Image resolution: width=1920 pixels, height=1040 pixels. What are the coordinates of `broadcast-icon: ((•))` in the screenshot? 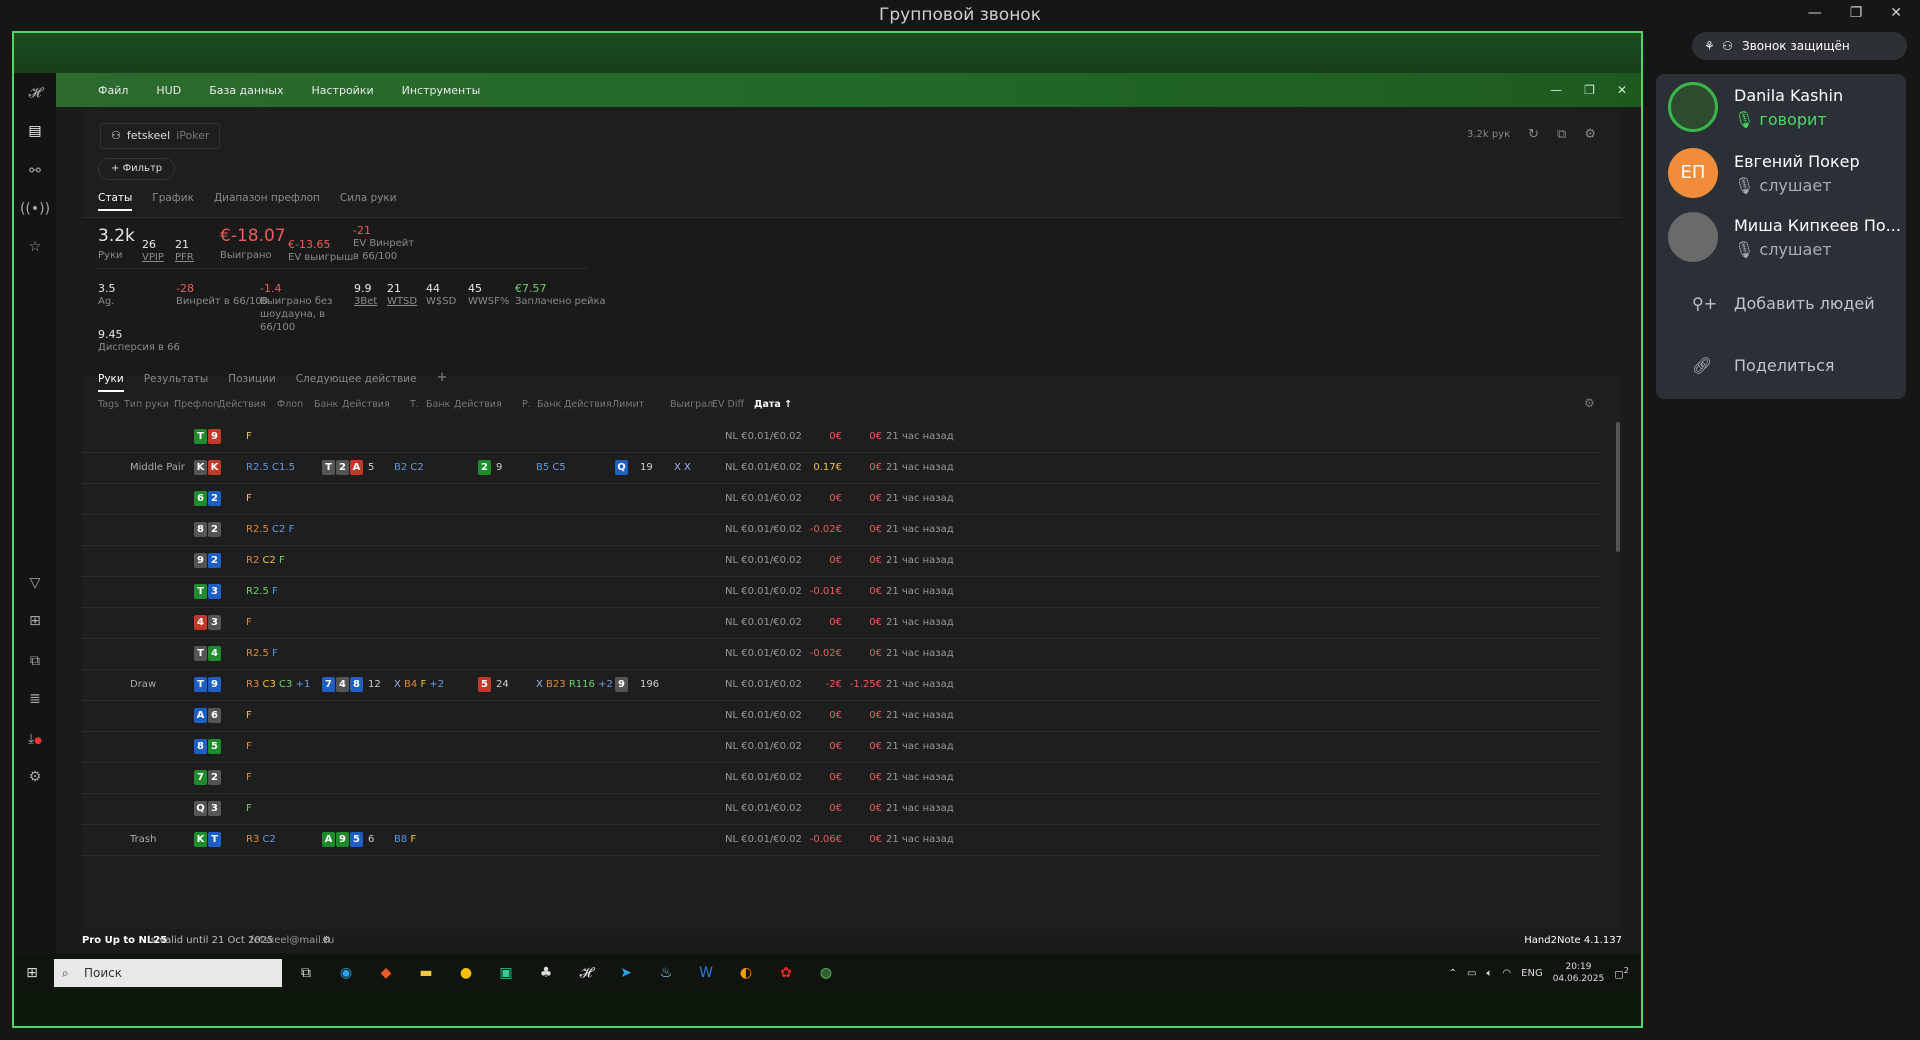 It's located at (35, 209).